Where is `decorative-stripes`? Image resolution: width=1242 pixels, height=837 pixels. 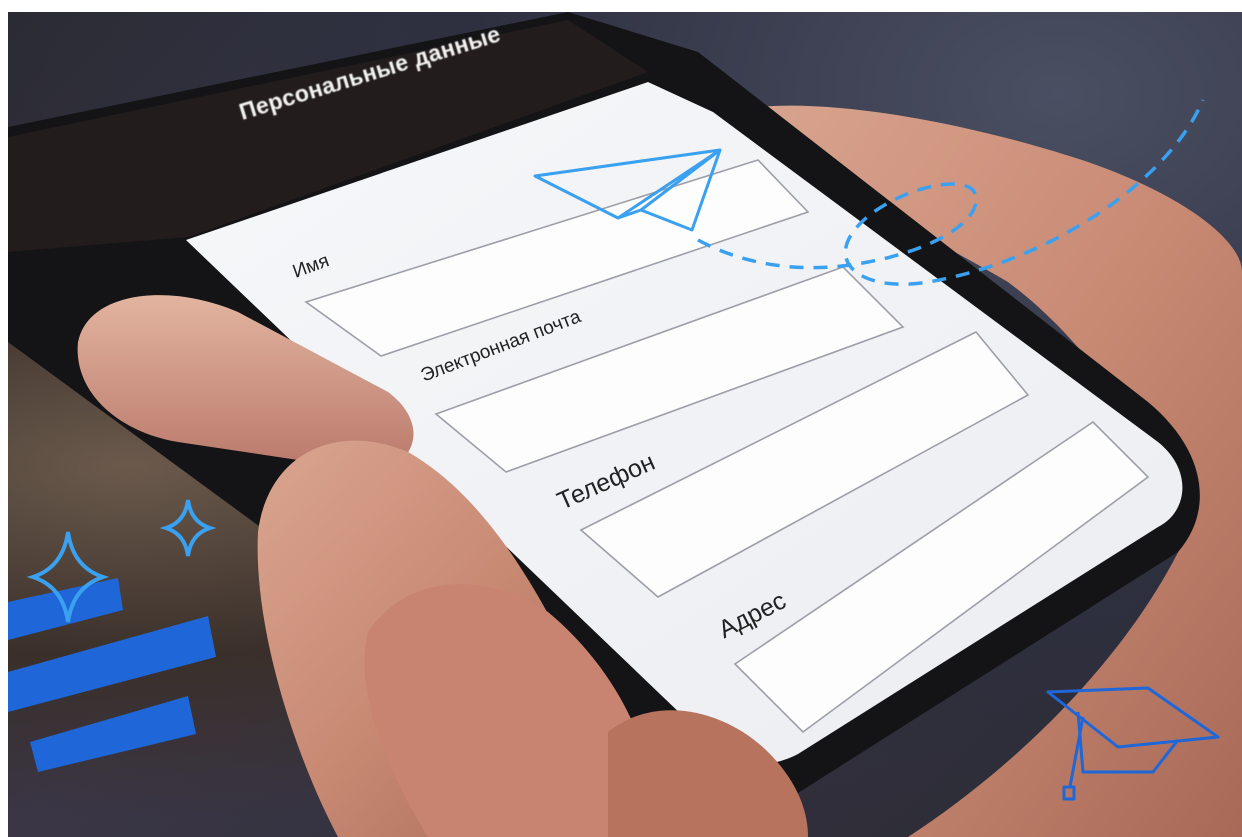 decorative-stripes is located at coordinates (112, 675).